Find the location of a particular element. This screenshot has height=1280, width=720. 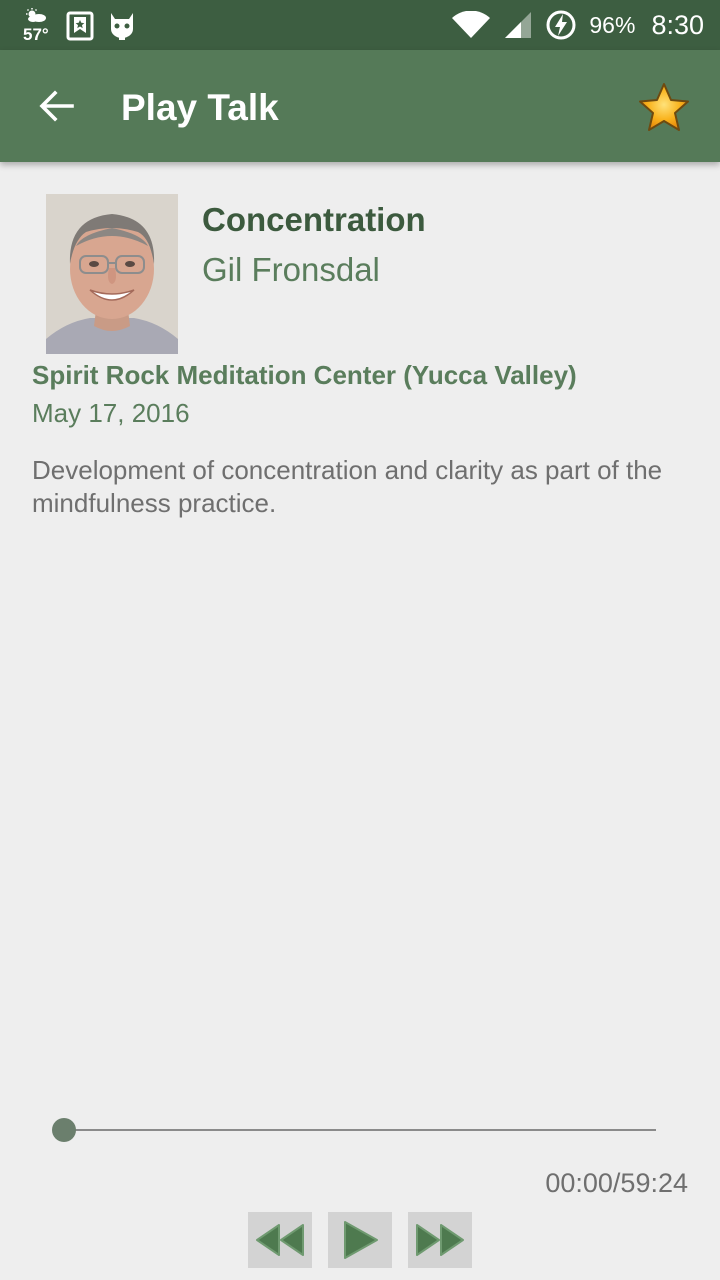

star-icon is located at coordinates (664, 107).